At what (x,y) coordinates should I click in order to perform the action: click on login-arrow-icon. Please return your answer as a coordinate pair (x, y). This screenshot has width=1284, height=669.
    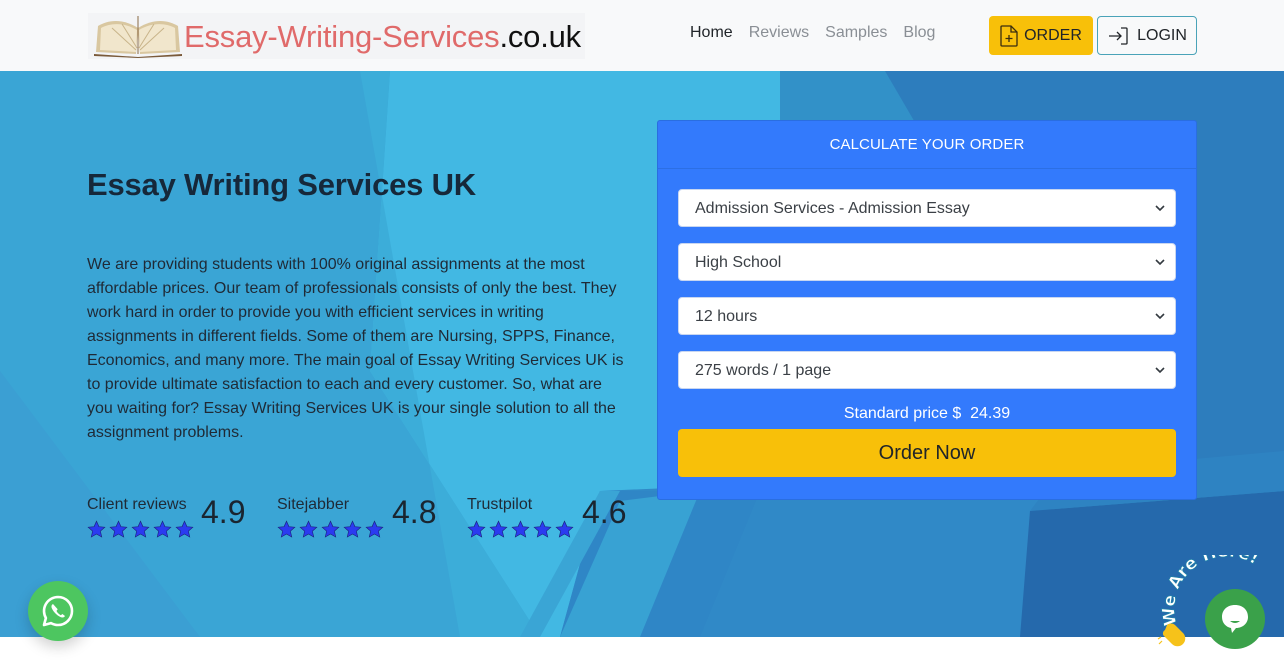
    Looking at the image, I should click on (1118, 35).